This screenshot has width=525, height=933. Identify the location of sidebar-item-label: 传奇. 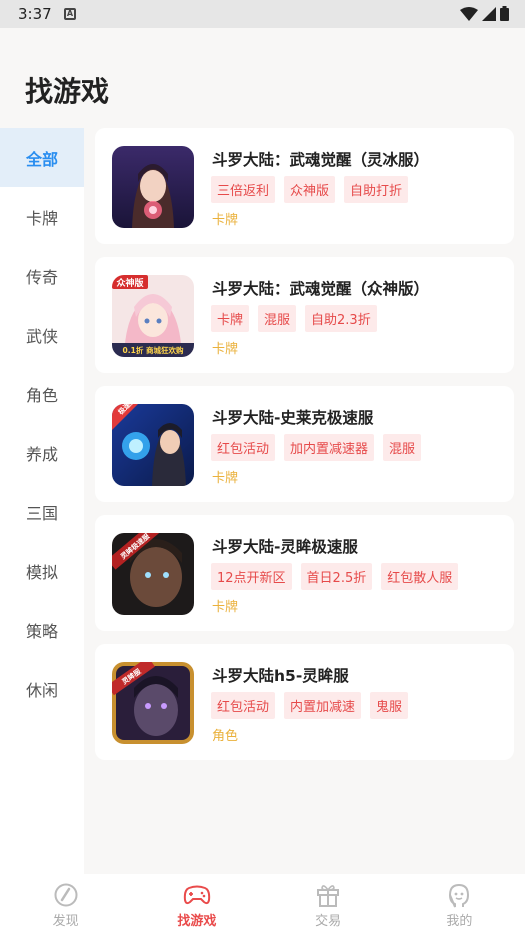
(42, 277).